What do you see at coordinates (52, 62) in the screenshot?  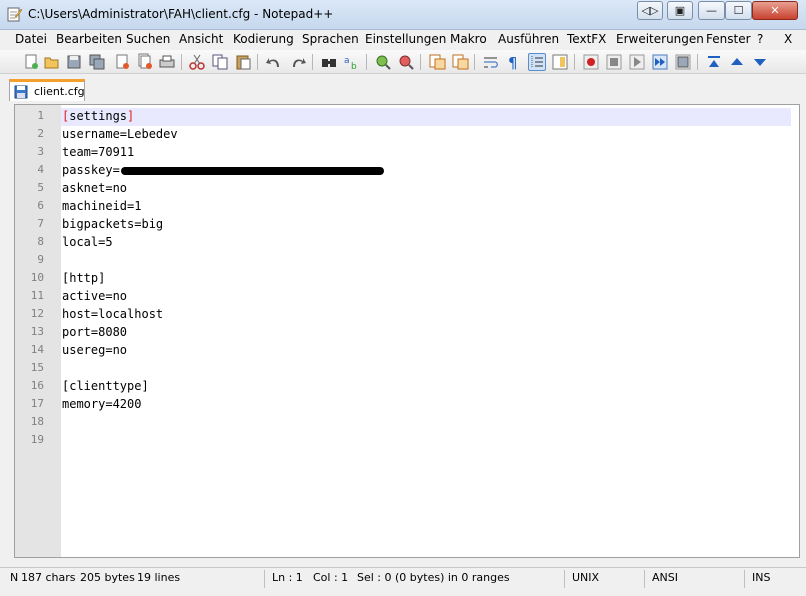 I see `open-file-icon` at bounding box center [52, 62].